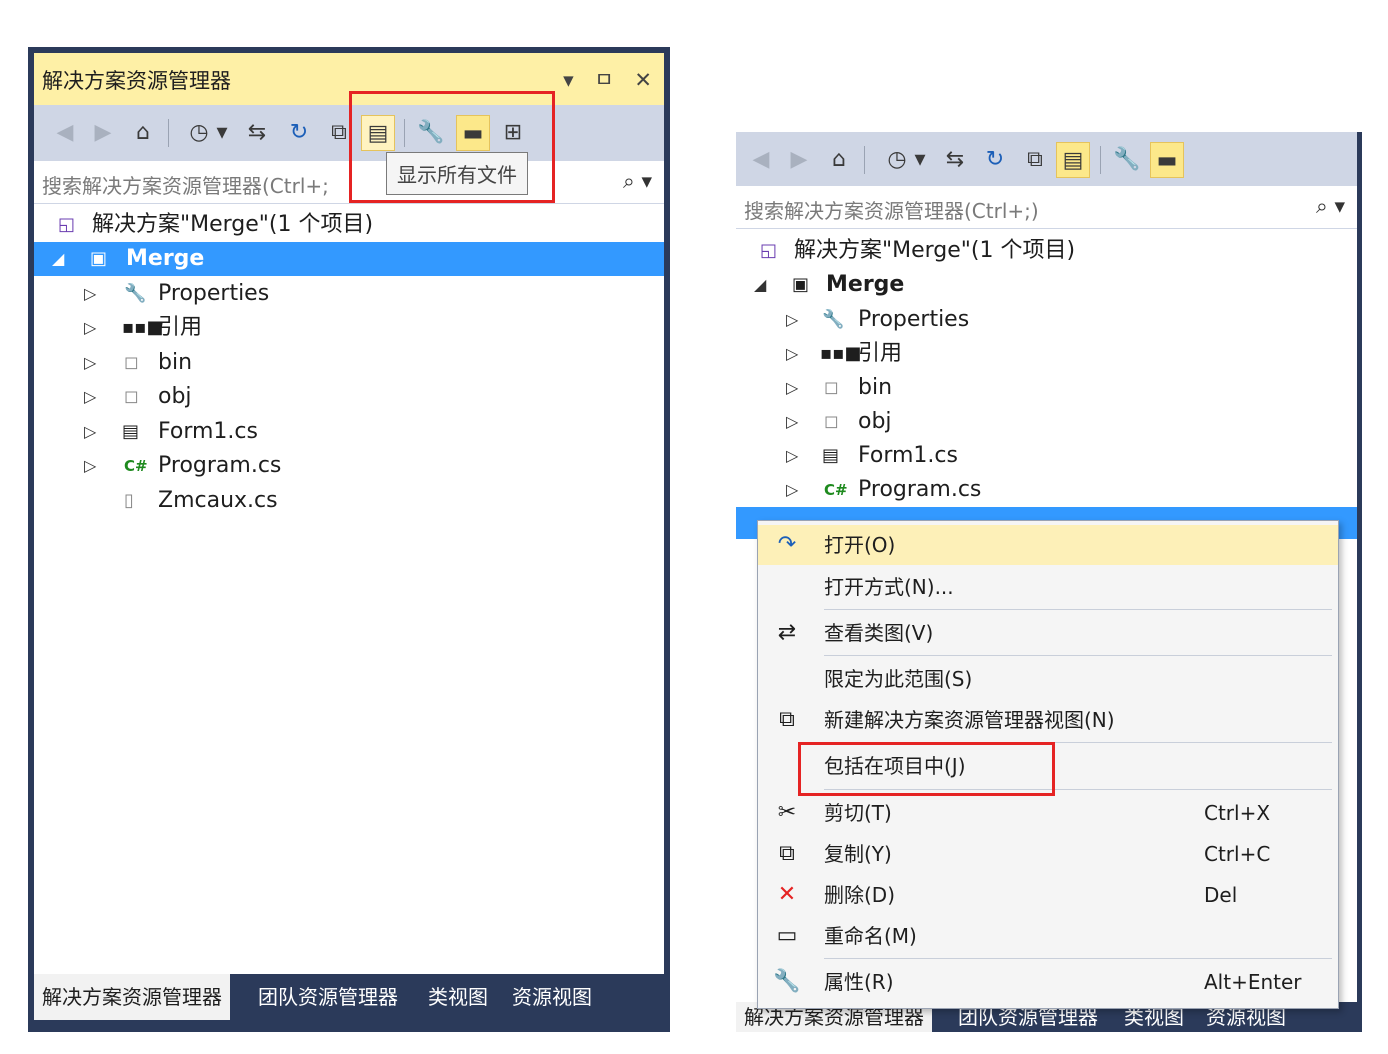 The width and height of the screenshot is (1388, 1054). What do you see at coordinates (136, 81) in the screenshot?
I see `panel-title: 解决方案资源管理器` at bounding box center [136, 81].